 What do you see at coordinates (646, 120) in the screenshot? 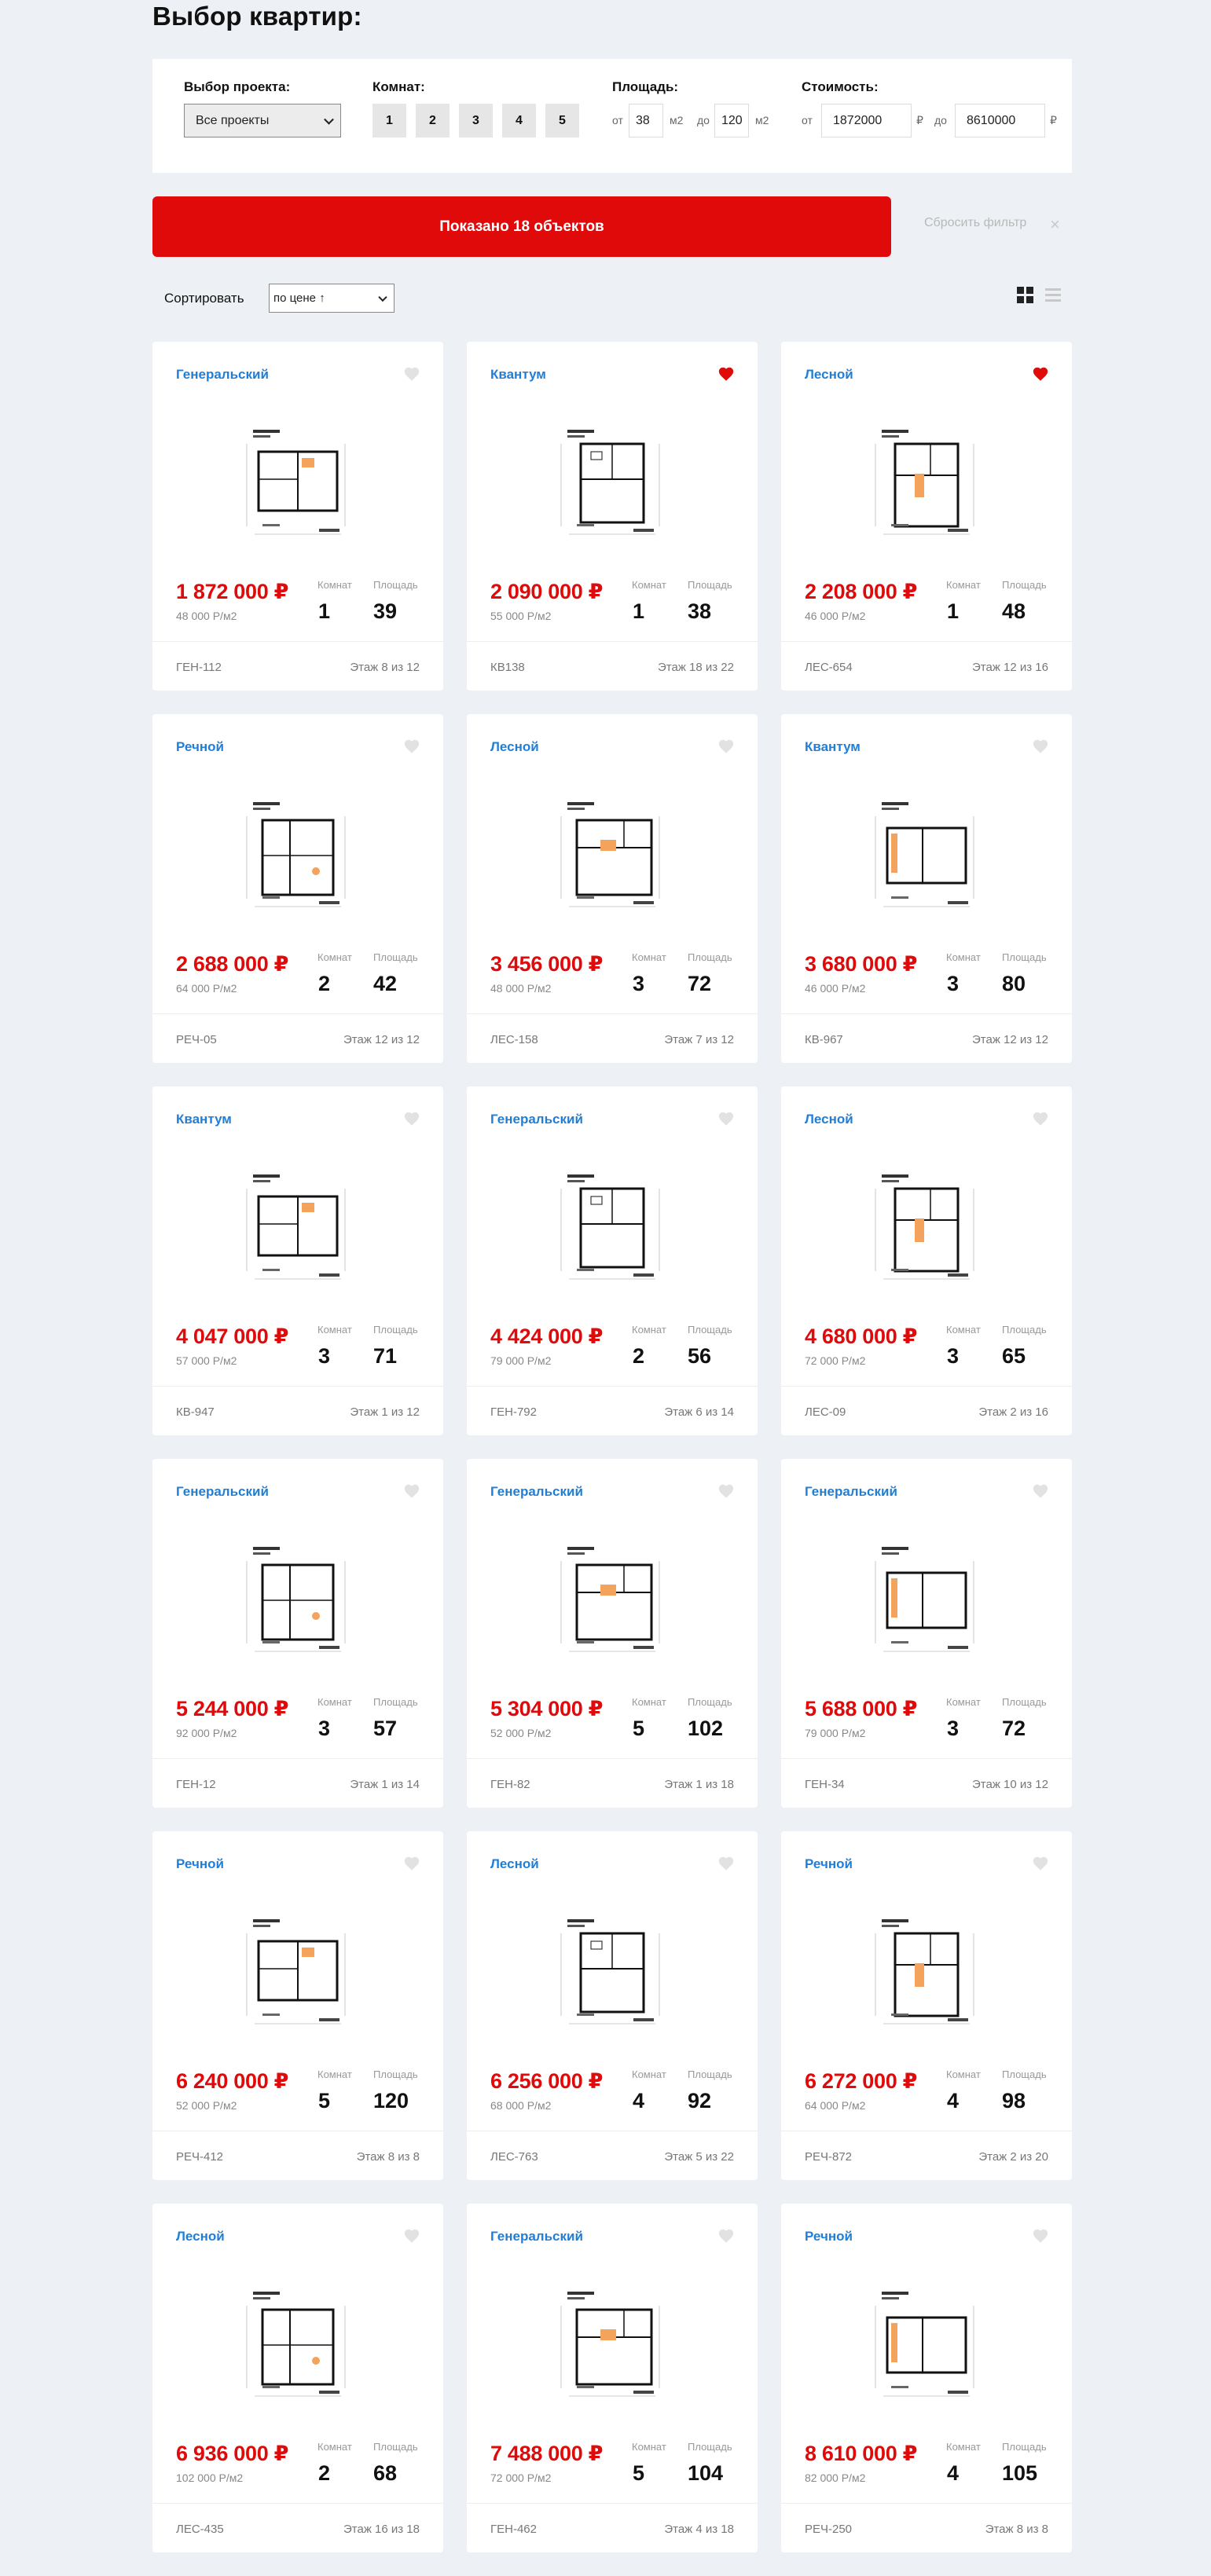
I see `area-from-input: 38` at bounding box center [646, 120].